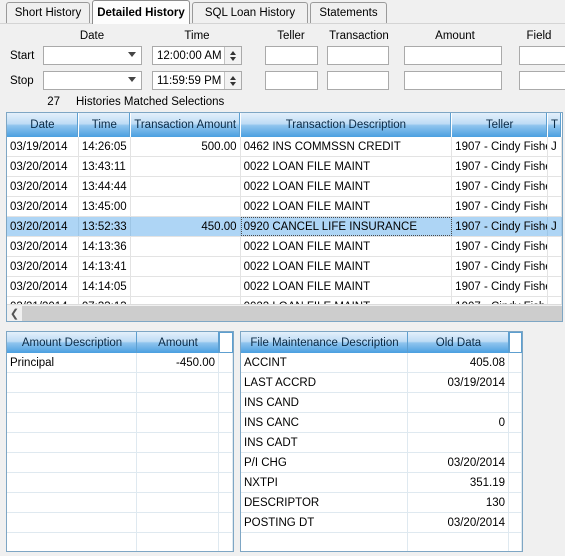 The width and height of the screenshot is (565, 556). What do you see at coordinates (104, 125) in the screenshot?
I see `column-header-time: Time` at bounding box center [104, 125].